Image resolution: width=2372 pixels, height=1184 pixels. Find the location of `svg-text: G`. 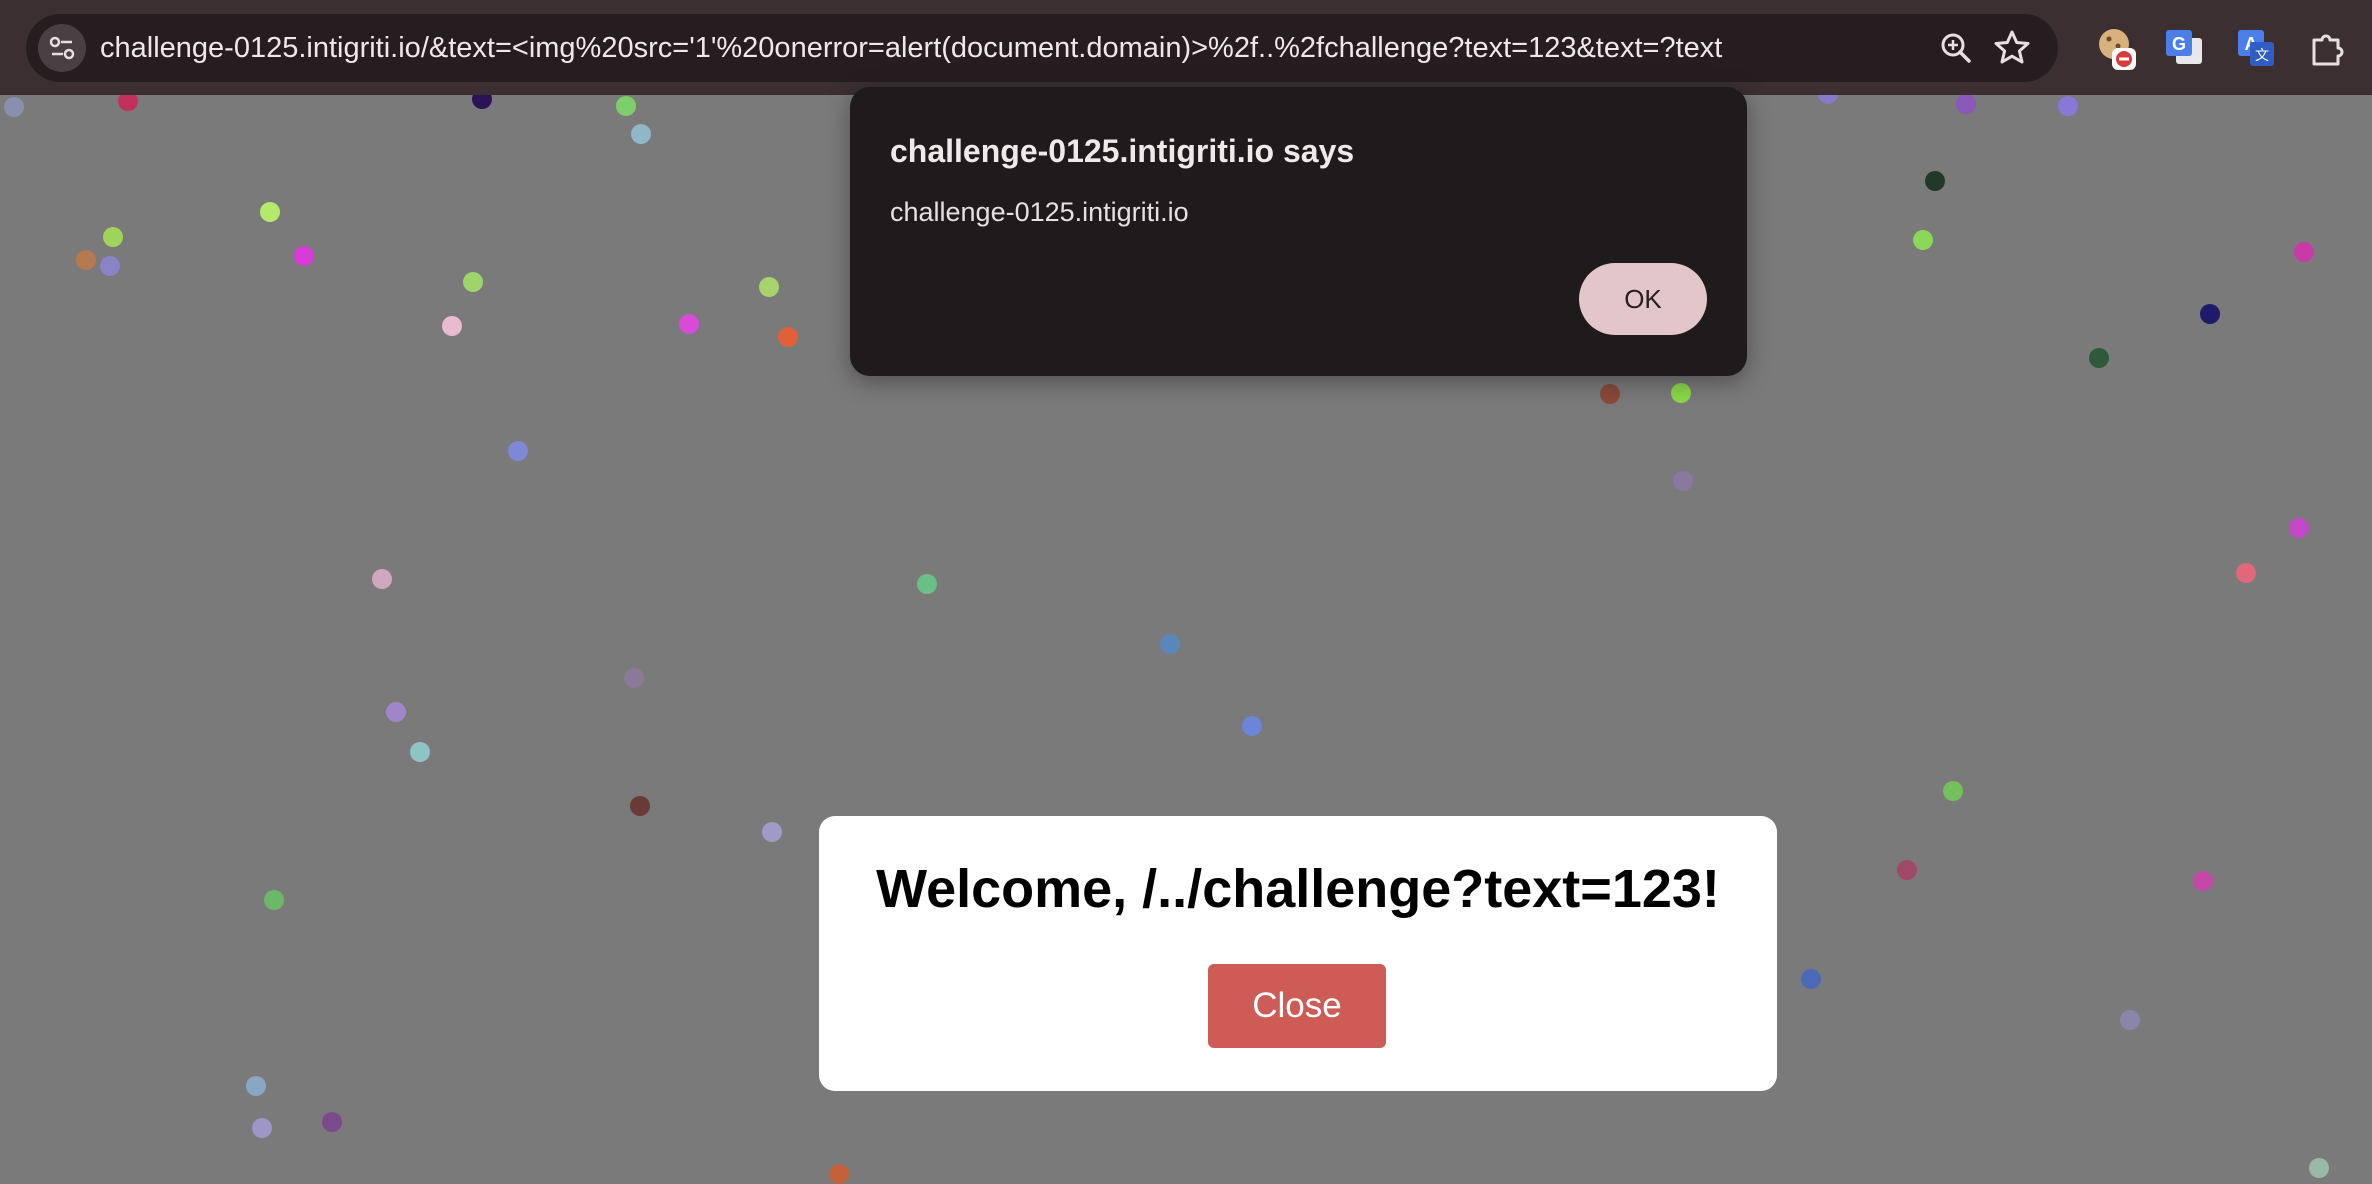

svg-text: G is located at coordinates (2179, 44).